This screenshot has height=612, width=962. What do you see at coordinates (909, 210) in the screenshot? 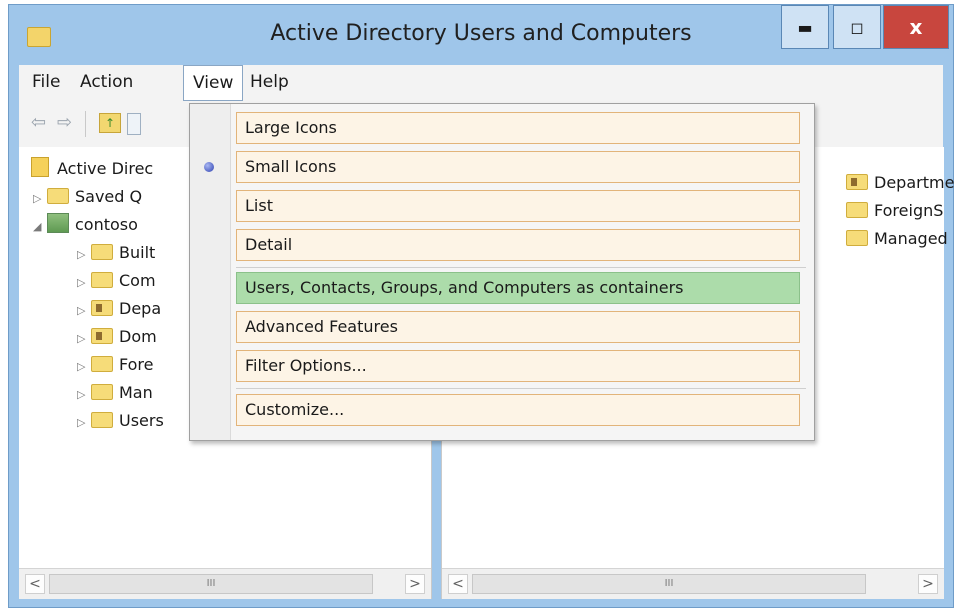
I see `list-item-label: ForeignS` at bounding box center [909, 210].